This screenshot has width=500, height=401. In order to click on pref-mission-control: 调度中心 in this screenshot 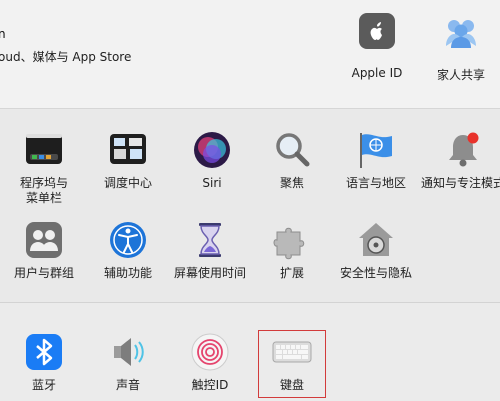, I will do `click(128, 160)`.